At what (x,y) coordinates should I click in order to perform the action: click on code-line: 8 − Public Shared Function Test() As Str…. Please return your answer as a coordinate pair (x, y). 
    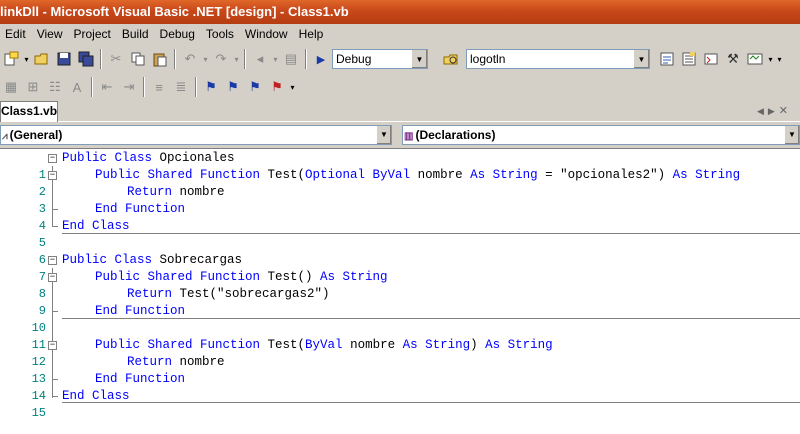
    Looking at the image, I should click on (400, 285).